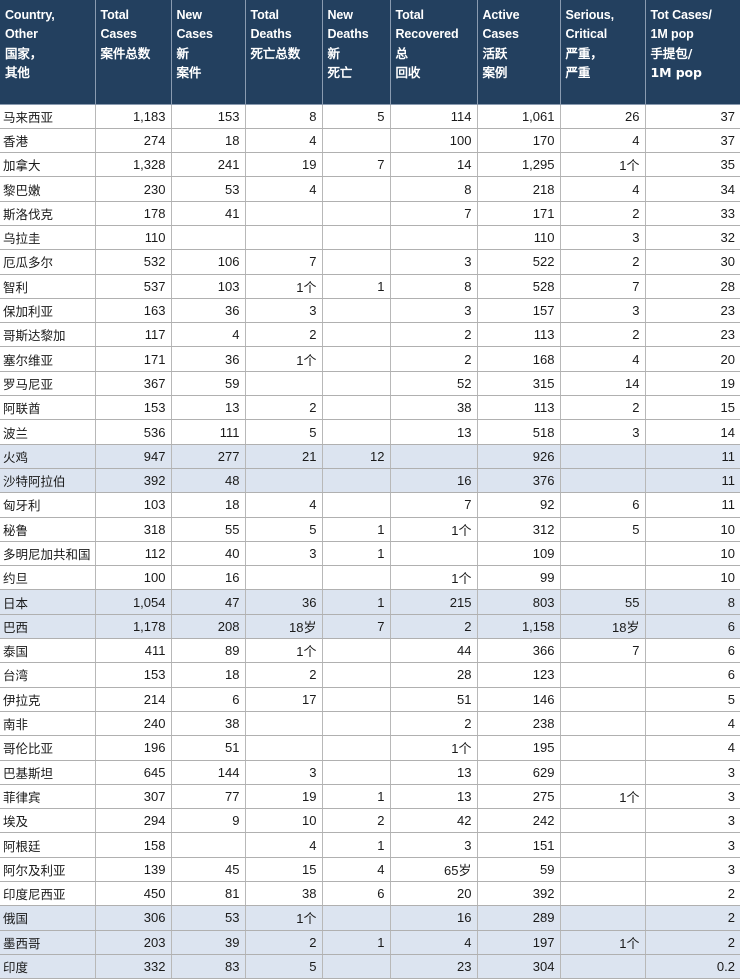  I want to click on cell-new_deaths: 2, so click(356, 821).